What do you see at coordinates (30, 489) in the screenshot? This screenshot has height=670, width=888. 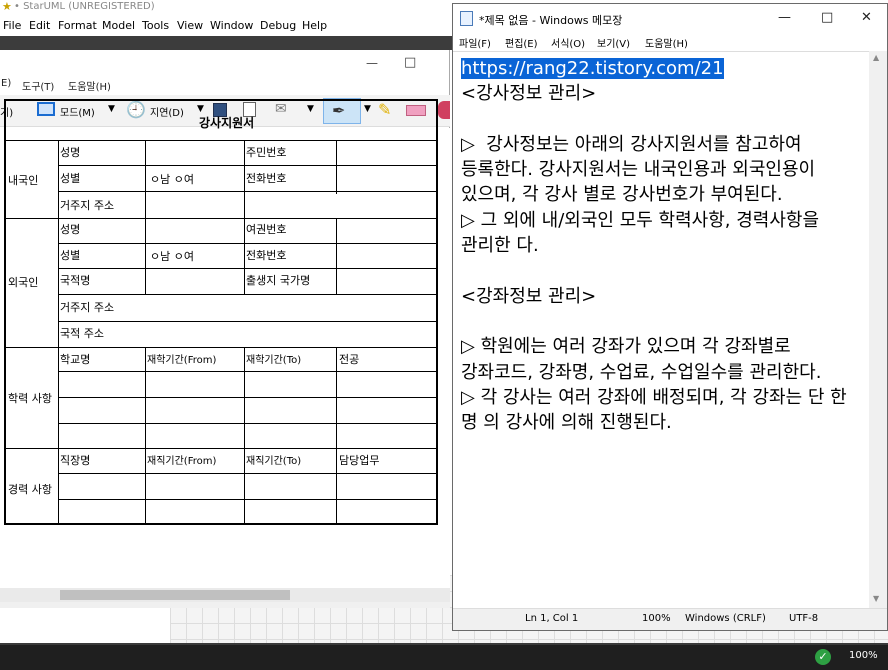 I see `section-career: 경력 사항` at bounding box center [30, 489].